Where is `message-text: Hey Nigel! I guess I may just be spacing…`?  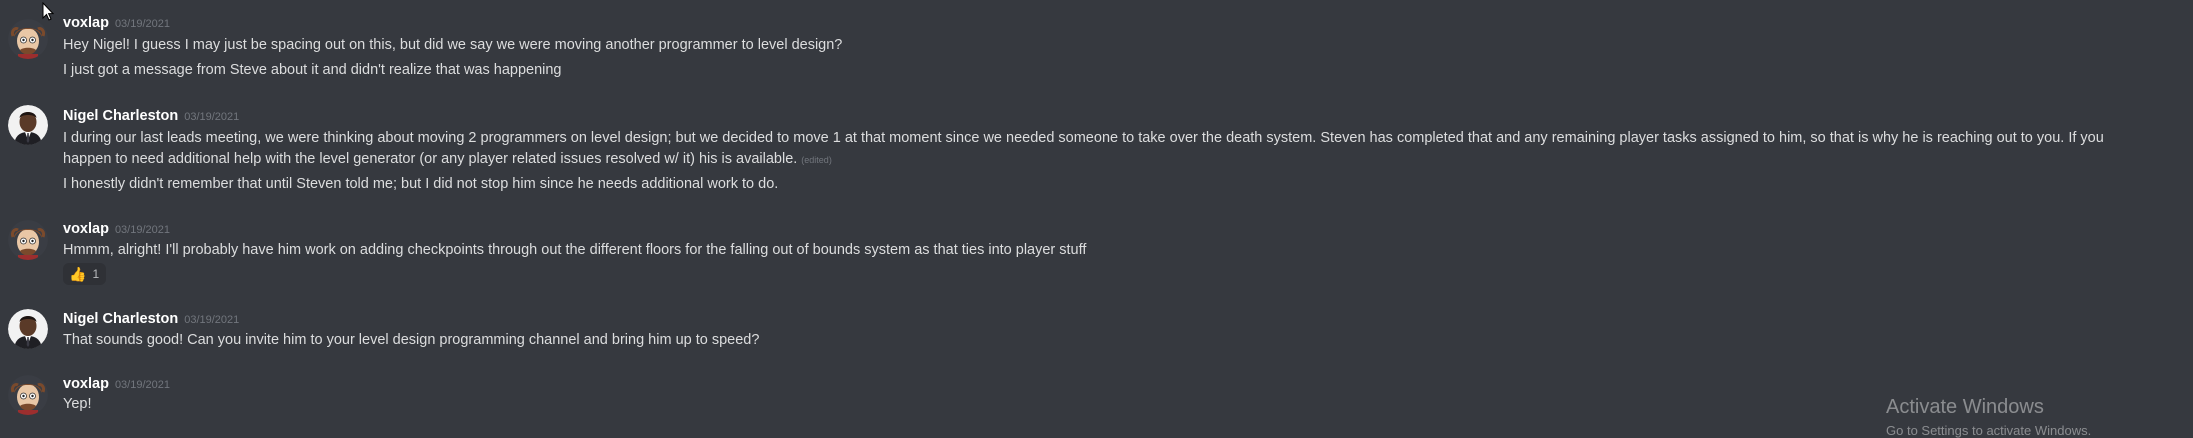
message-text: Hey Nigel! I guess I may just be spacing… is located at coordinates (453, 45).